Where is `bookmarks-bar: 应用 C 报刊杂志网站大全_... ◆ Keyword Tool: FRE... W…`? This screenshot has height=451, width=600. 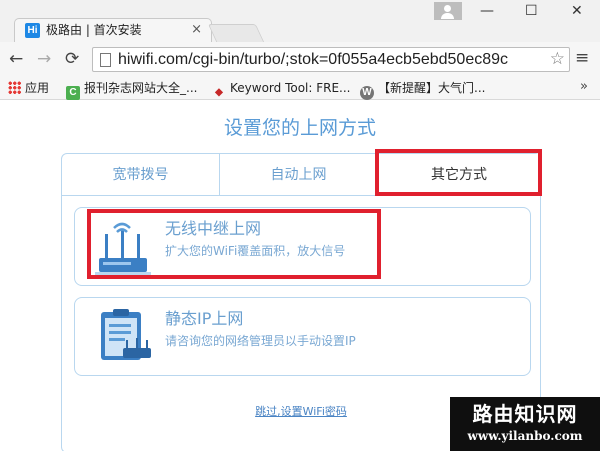 bookmarks-bar: 应用 C 报刊杂志网站大全_... ◆ Keyword Tool: FRE... W… is located at coordinates (300, 88).